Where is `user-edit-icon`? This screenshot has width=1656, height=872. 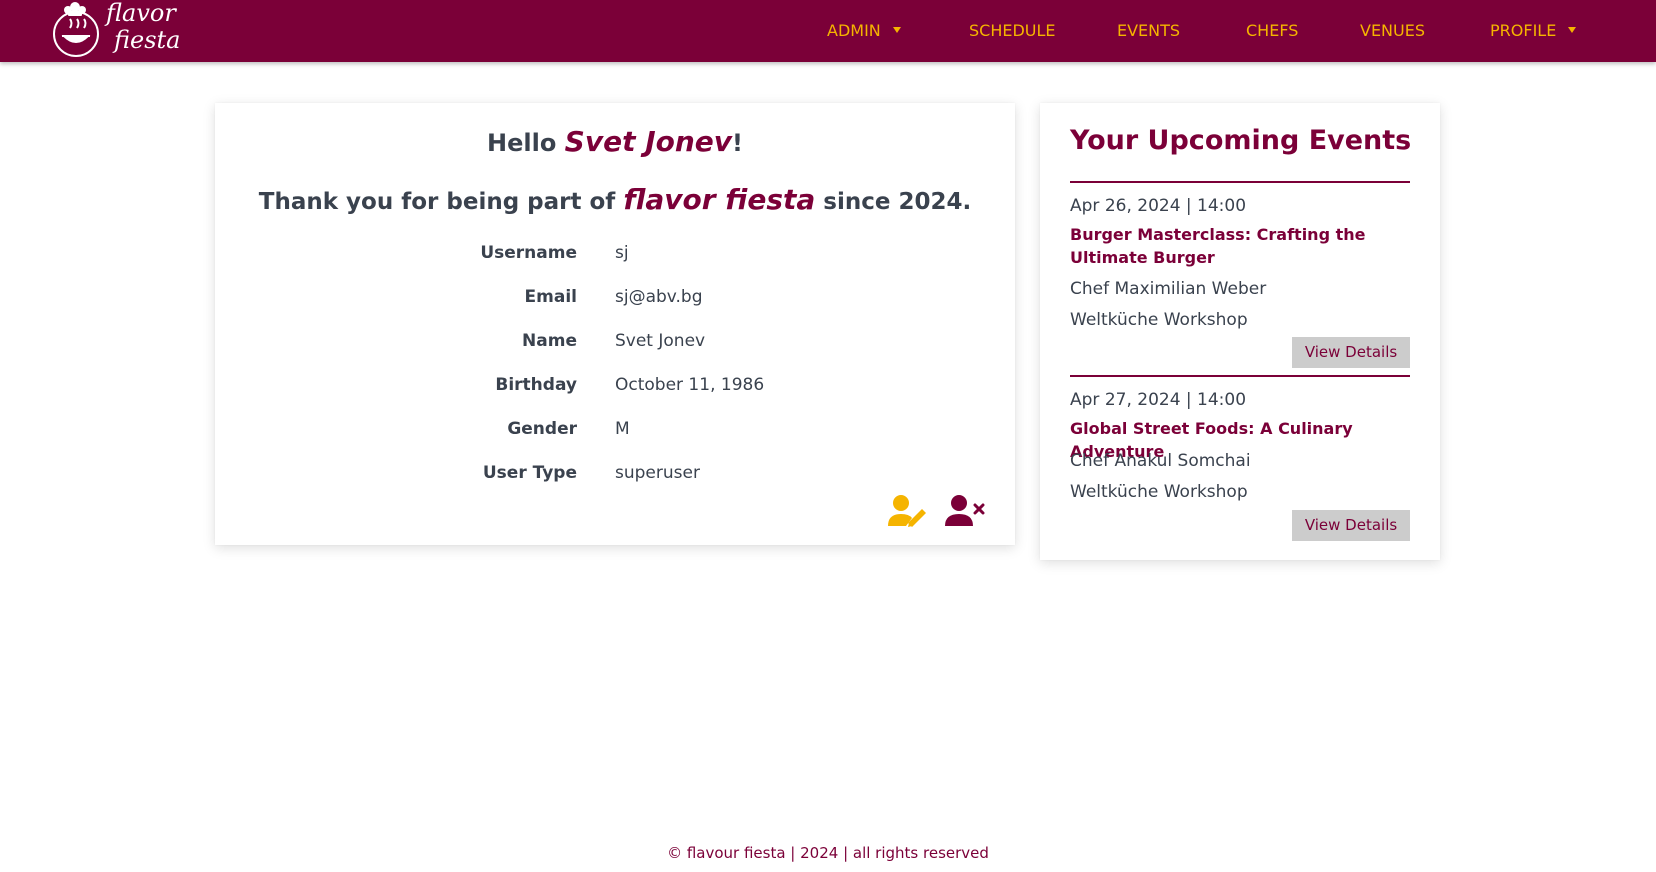
user-edit-icon is located at coordinates (907, 511).